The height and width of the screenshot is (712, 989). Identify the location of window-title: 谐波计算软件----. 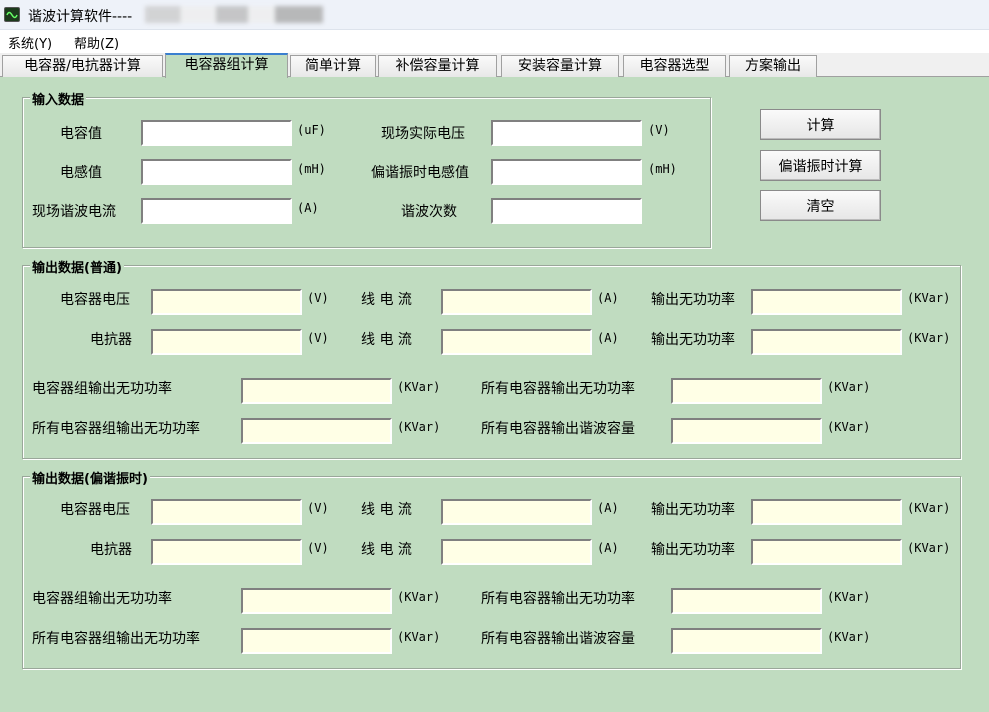
(80, 17).